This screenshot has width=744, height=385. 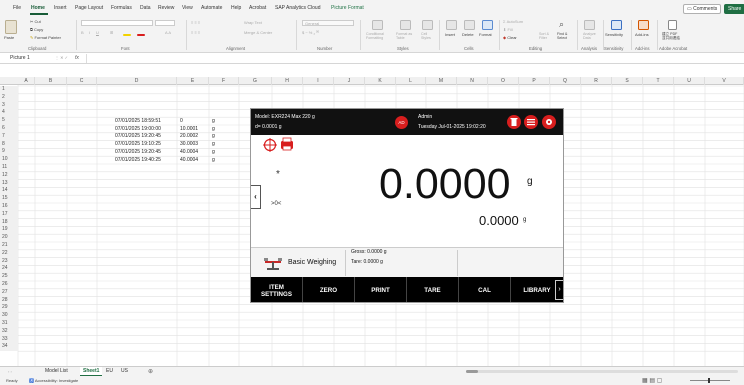 What do you see at coordinates (441, 81) in the screenshot?
I see `column-header: M` at bounding box center [441, 81].